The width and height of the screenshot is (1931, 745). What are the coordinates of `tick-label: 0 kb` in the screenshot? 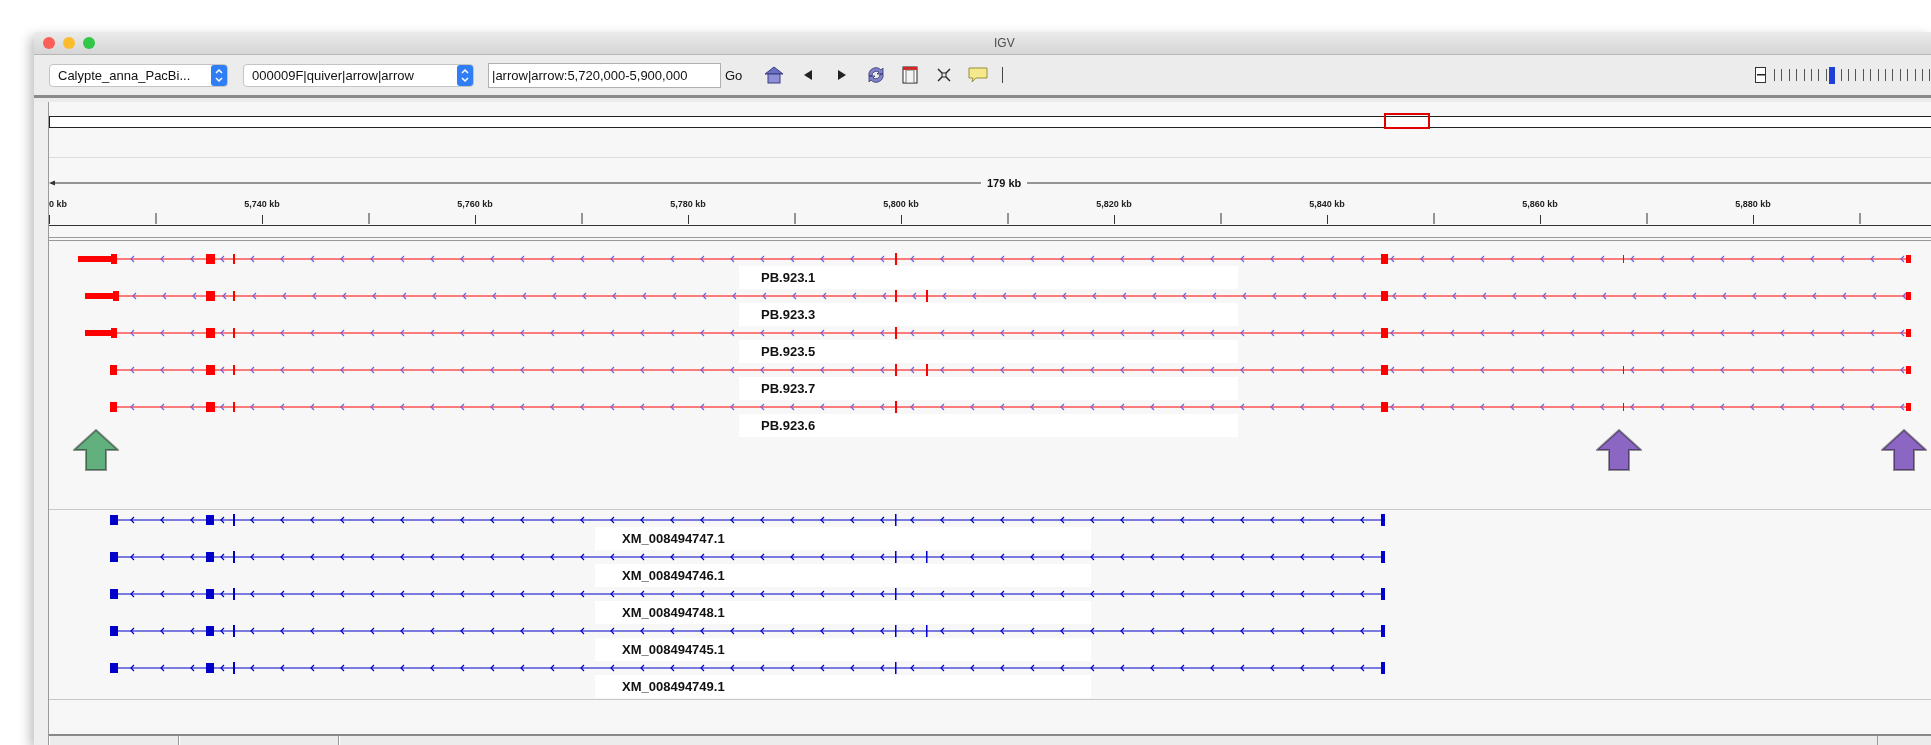 It's located at (58, 204).